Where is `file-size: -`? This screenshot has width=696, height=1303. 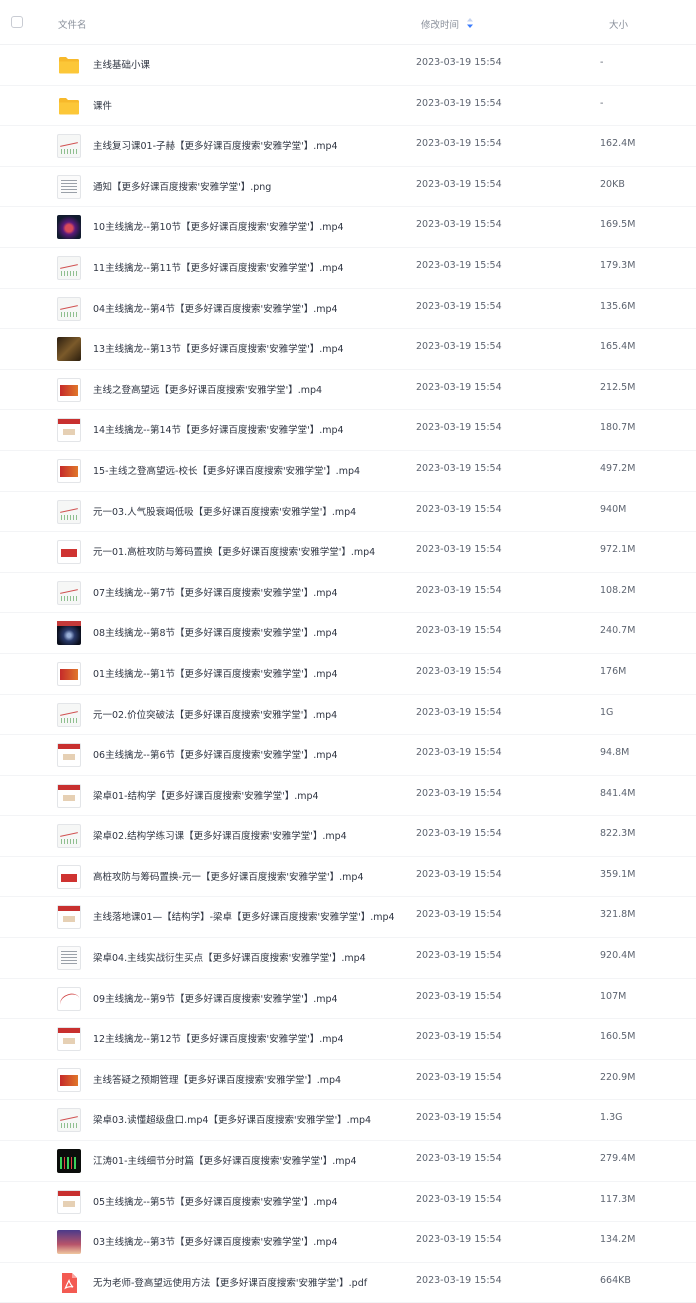
file-size: - is located at coordinates (602, 62).